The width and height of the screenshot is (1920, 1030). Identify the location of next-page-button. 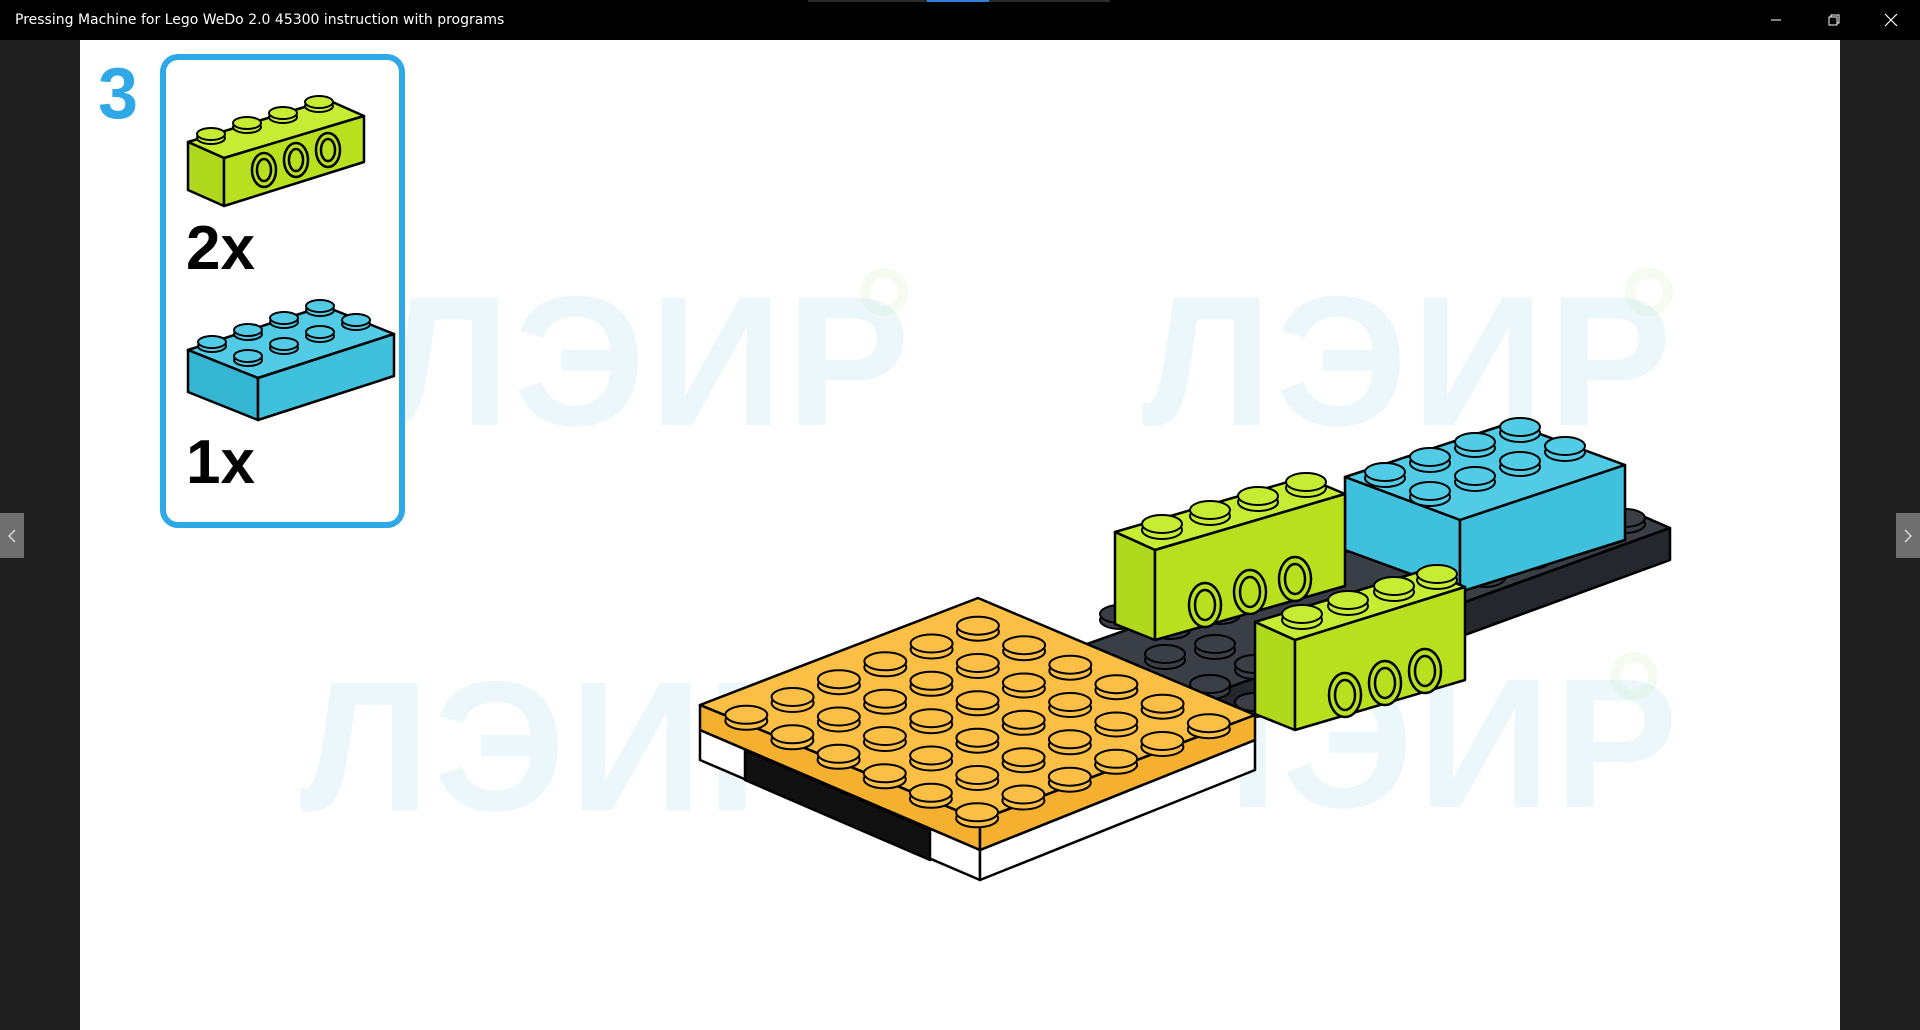
(1908, 535).